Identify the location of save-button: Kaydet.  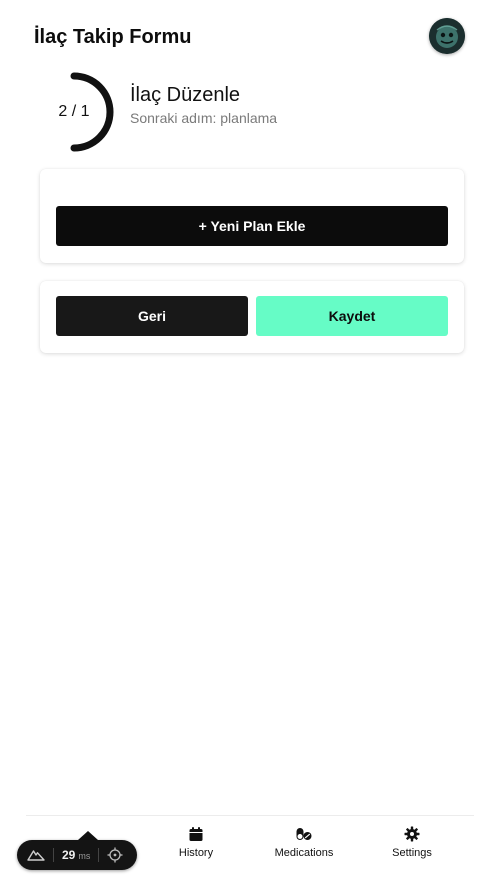
(352, 316).